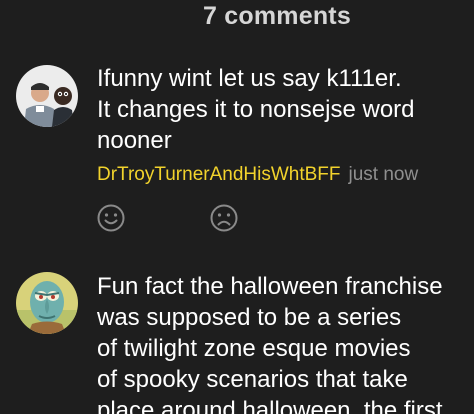 This screenshot has width=474, height=414. Describe the element at coordinates (252, 379) in the screenshot. I see `comment-line: of spooky scenarios that take` at that location.